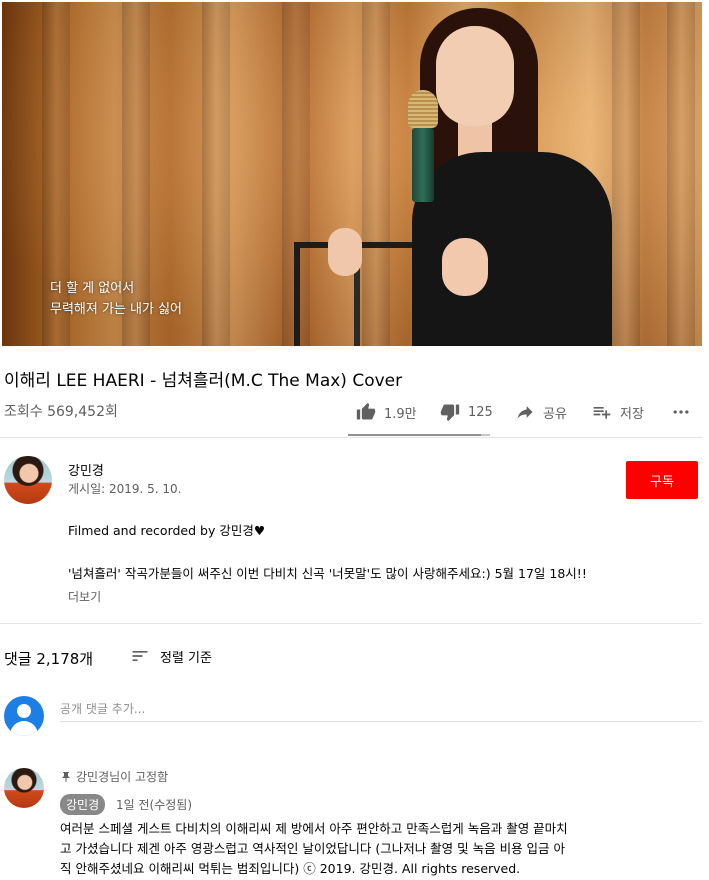  Describe the element at coordinates (86, 469) in the screenshot. I see `channel-name: 강민경` at that location.